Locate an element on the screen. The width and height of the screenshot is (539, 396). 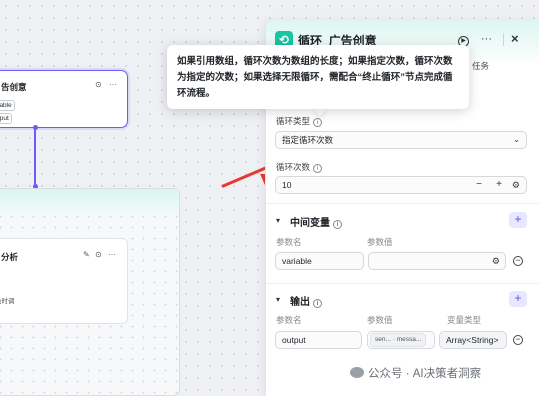
node-subtext: 色时调 is located at coordinates (7, 301).